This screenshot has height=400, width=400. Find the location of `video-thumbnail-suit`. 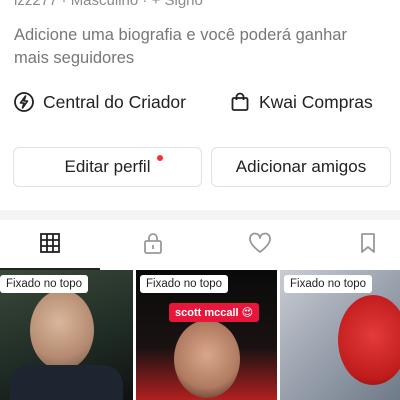

video-thumbnail-suit is located at coordinates (66, 382).